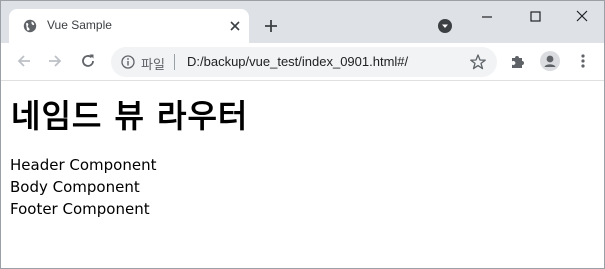 Image resolution: width=605 pixels, height=269 pixels. Describe the element at coordinates (79, 25) in the screenshot. I see `tab-title: Vue Sample` at that location.